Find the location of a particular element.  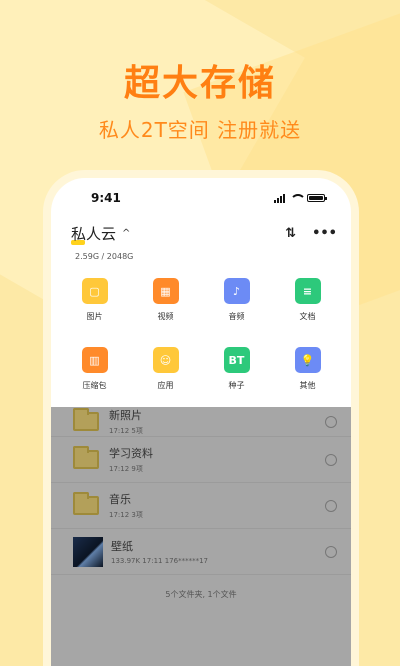

file-meta: 17:12 5项 is located at coordinates (126, 431).